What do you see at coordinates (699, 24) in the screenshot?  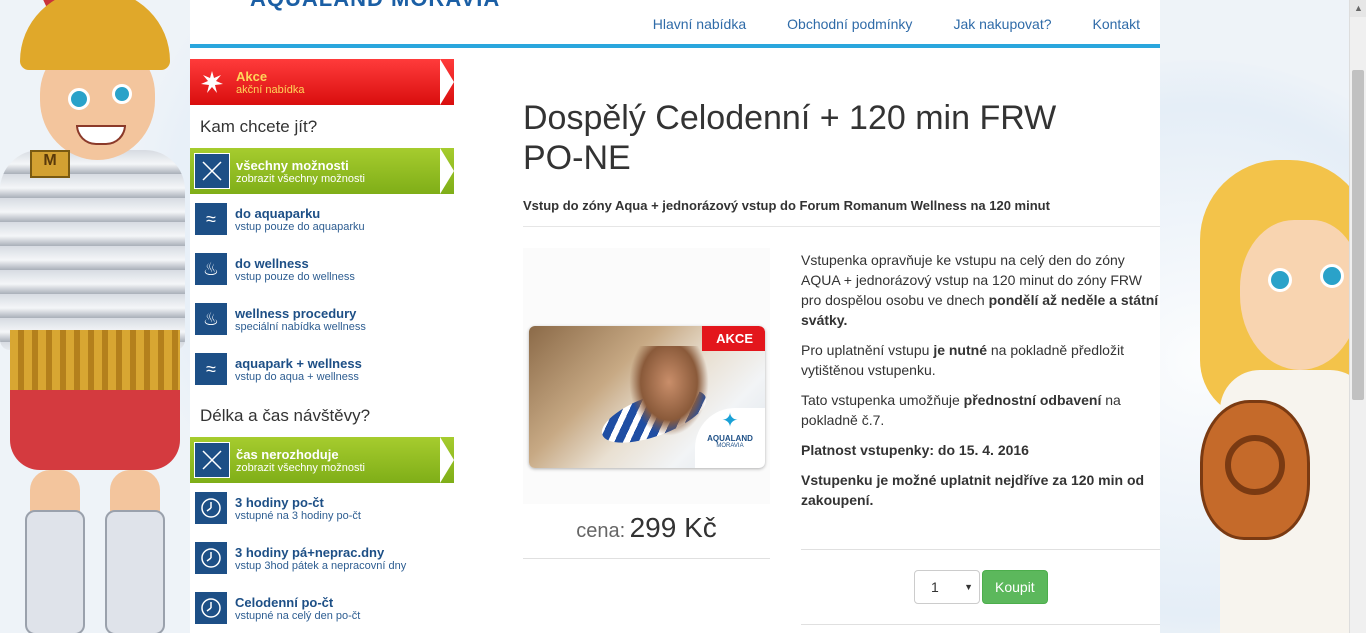 I see `nav-main-offer: Hlavní nabídka` at bounding box center [699, 24].